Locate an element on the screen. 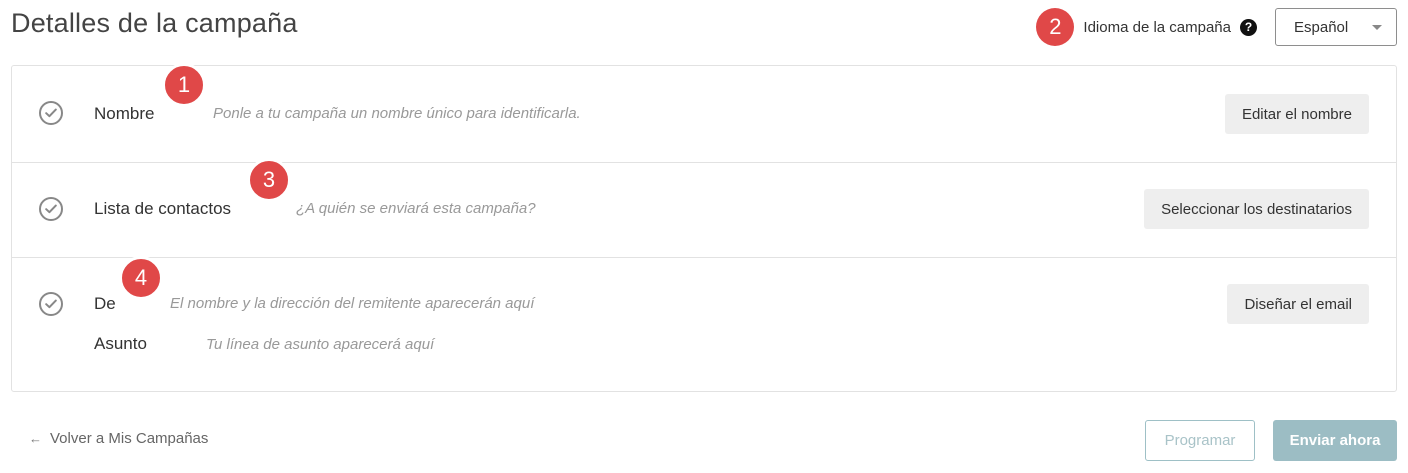 This screenshot has height=473, width=1408. design-email-button: Diseñar el email is located at coordinates (1298, 304).